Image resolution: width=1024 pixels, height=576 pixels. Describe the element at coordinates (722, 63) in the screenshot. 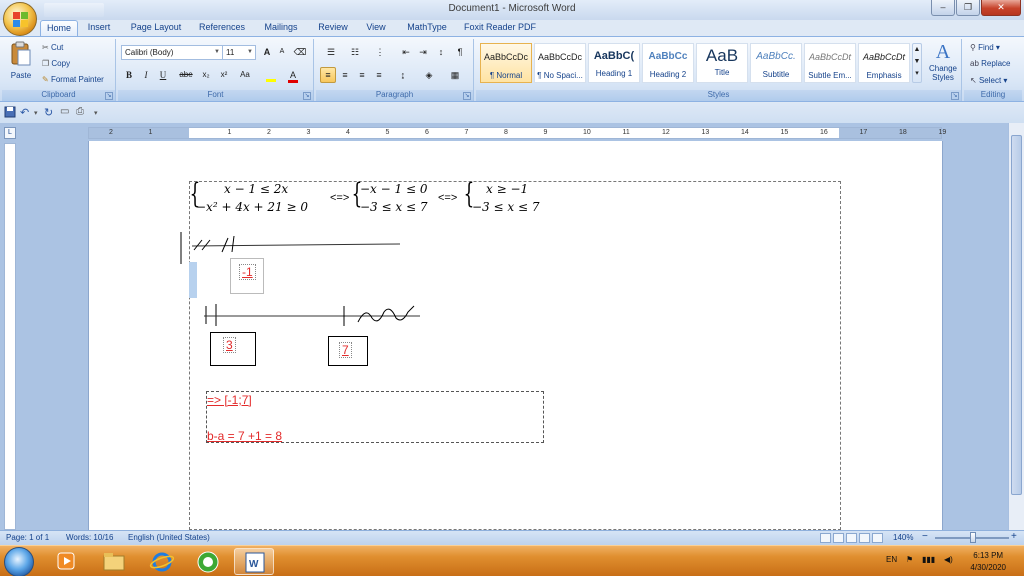

I see `style-title: AaB Title` at that location.